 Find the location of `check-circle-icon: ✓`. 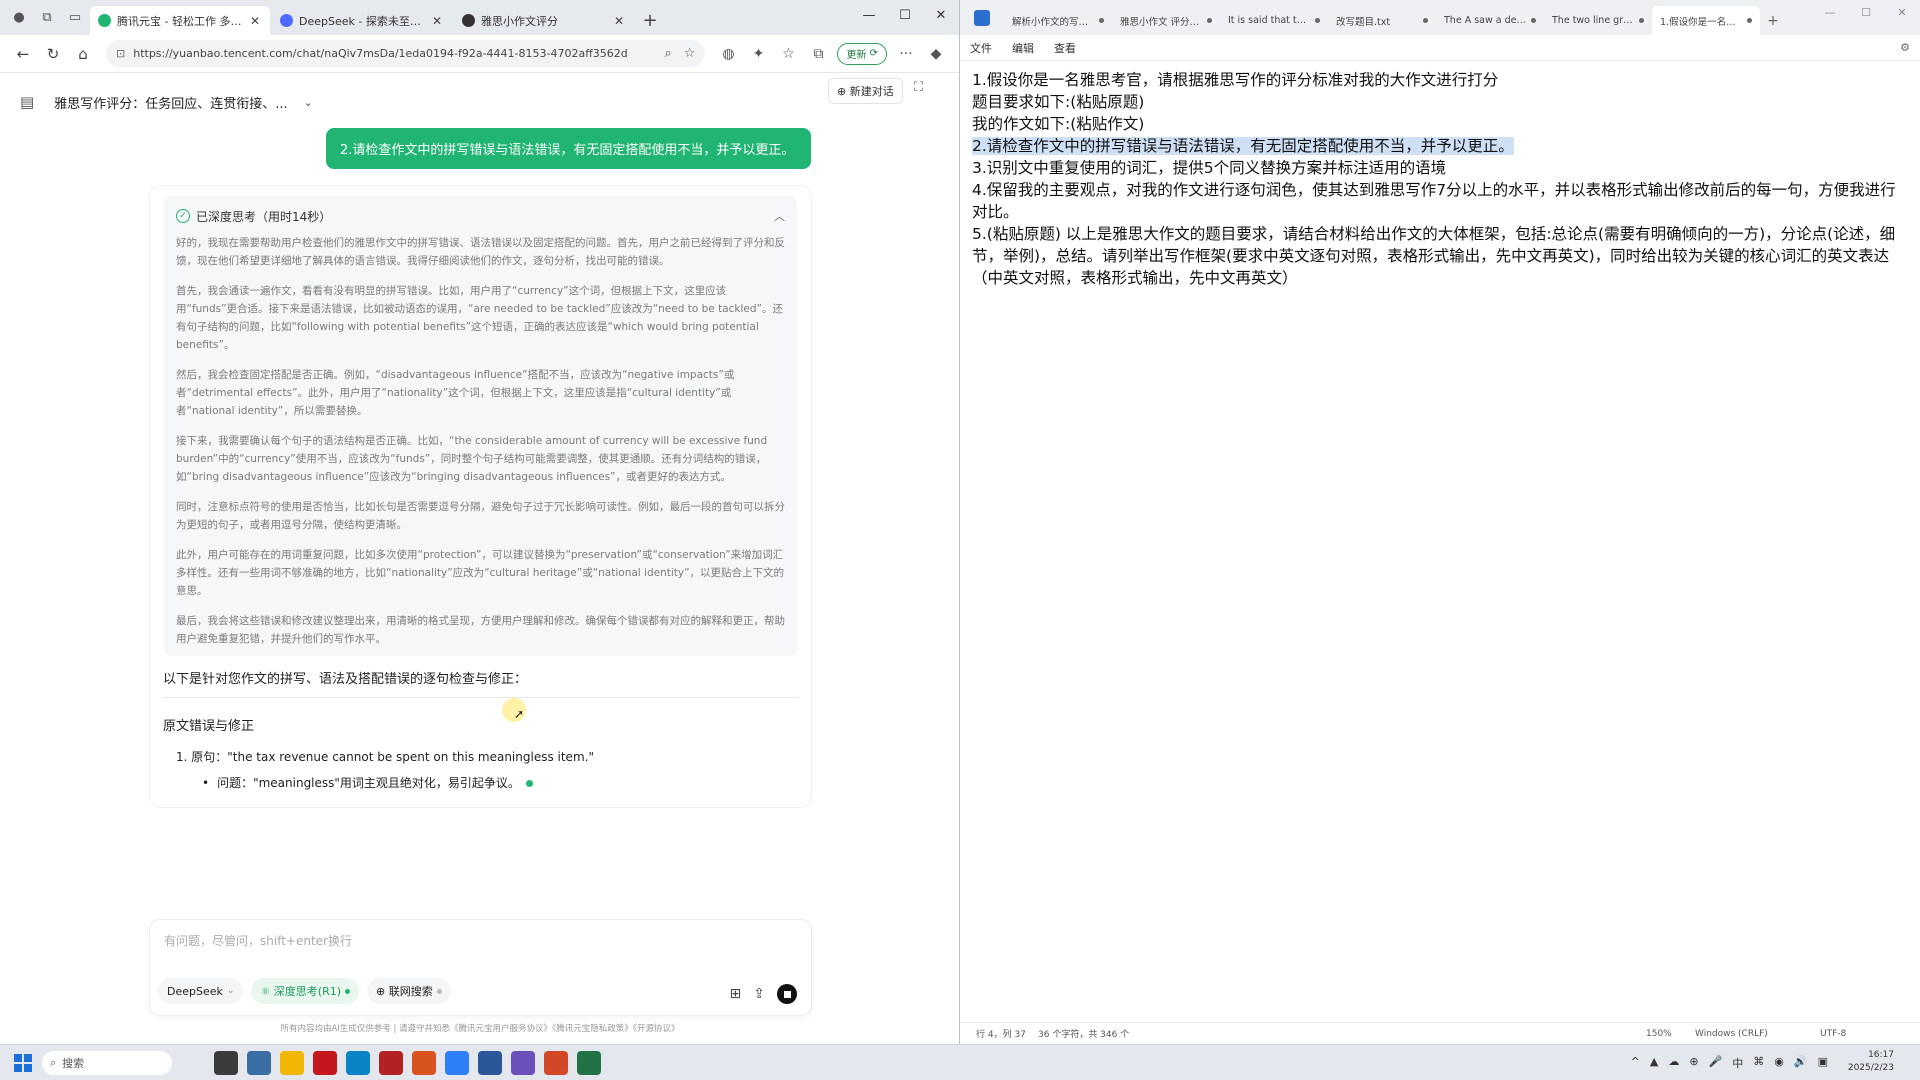

check-circle-icon: ✓ is located at coordinates (183, 216).